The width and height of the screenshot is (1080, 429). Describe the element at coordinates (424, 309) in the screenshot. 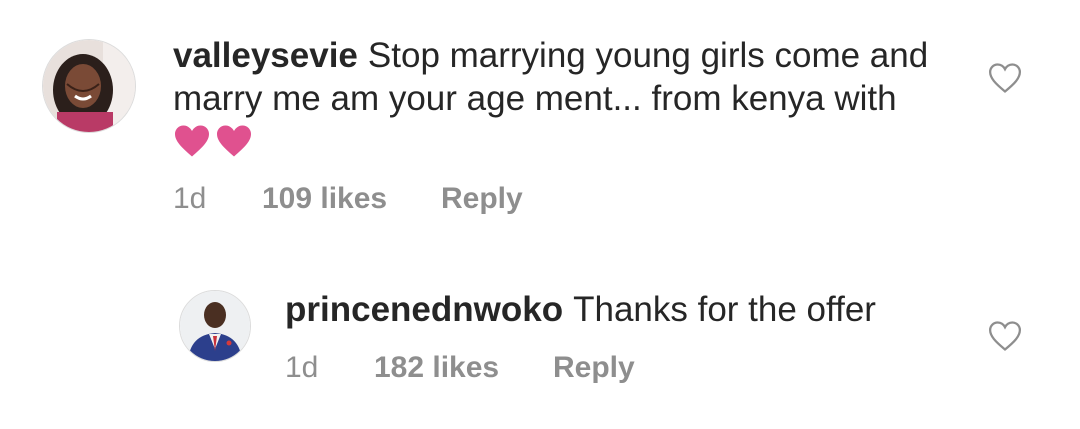

I see `username: princenednwoko` at that location.